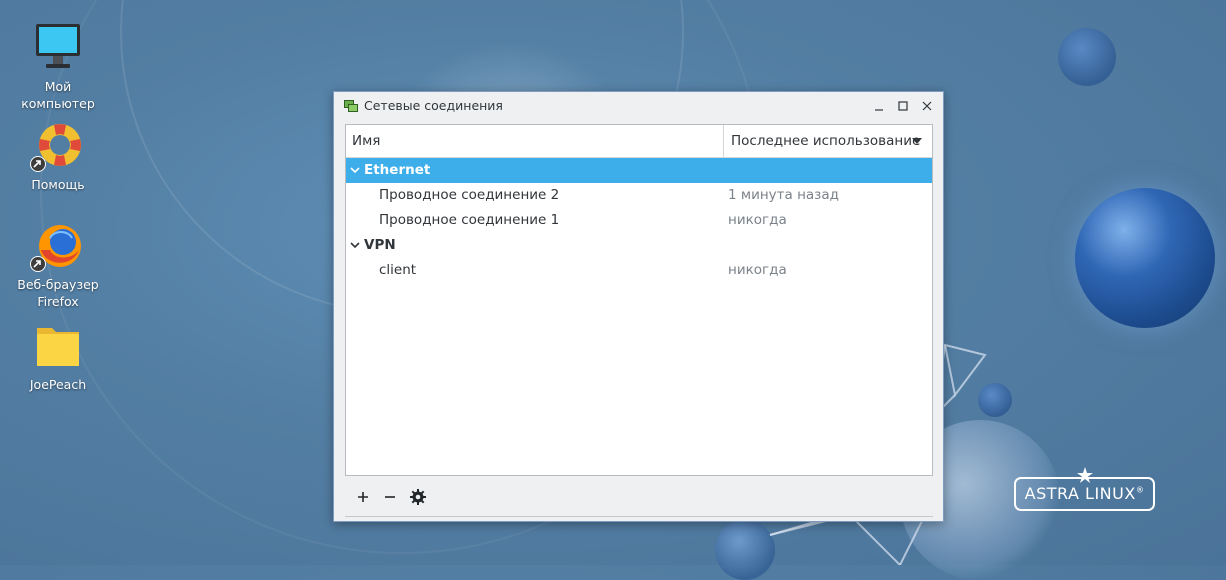  I want to click on connection-row: Проводное соединение 1 никогда, so click(639, 220).